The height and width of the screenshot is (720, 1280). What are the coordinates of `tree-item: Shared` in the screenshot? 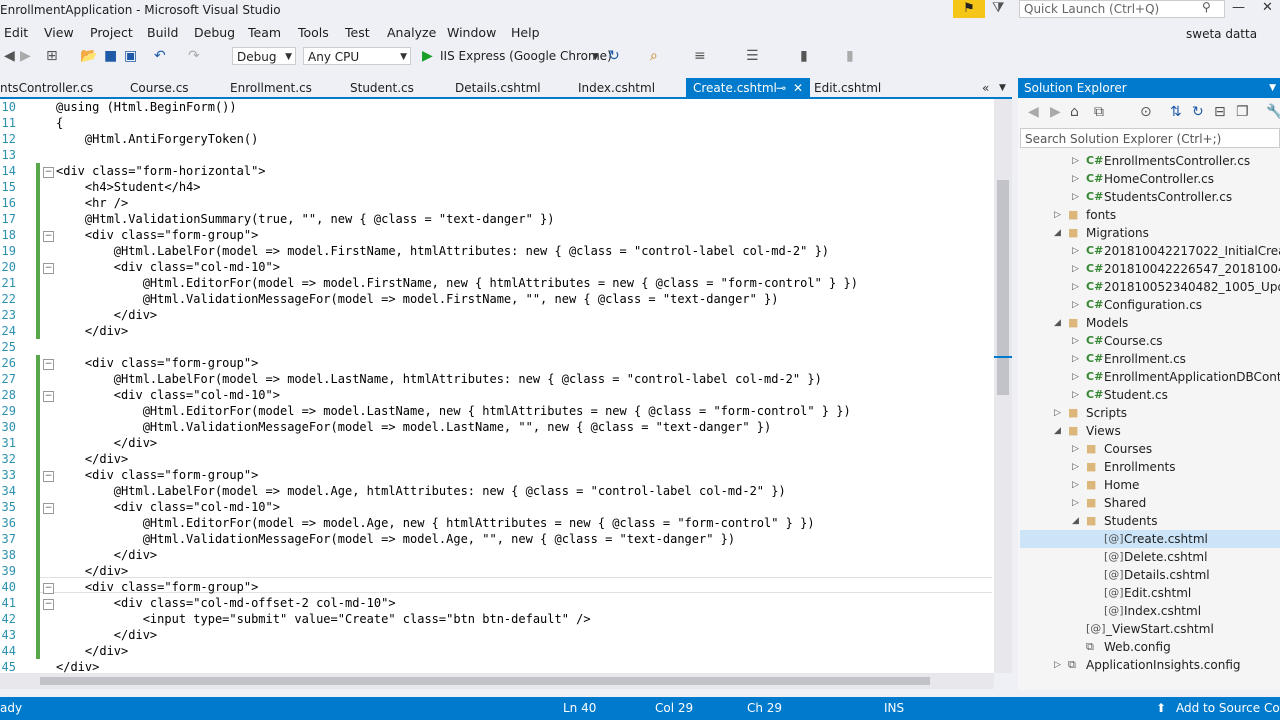 It's located at (1125, 503).